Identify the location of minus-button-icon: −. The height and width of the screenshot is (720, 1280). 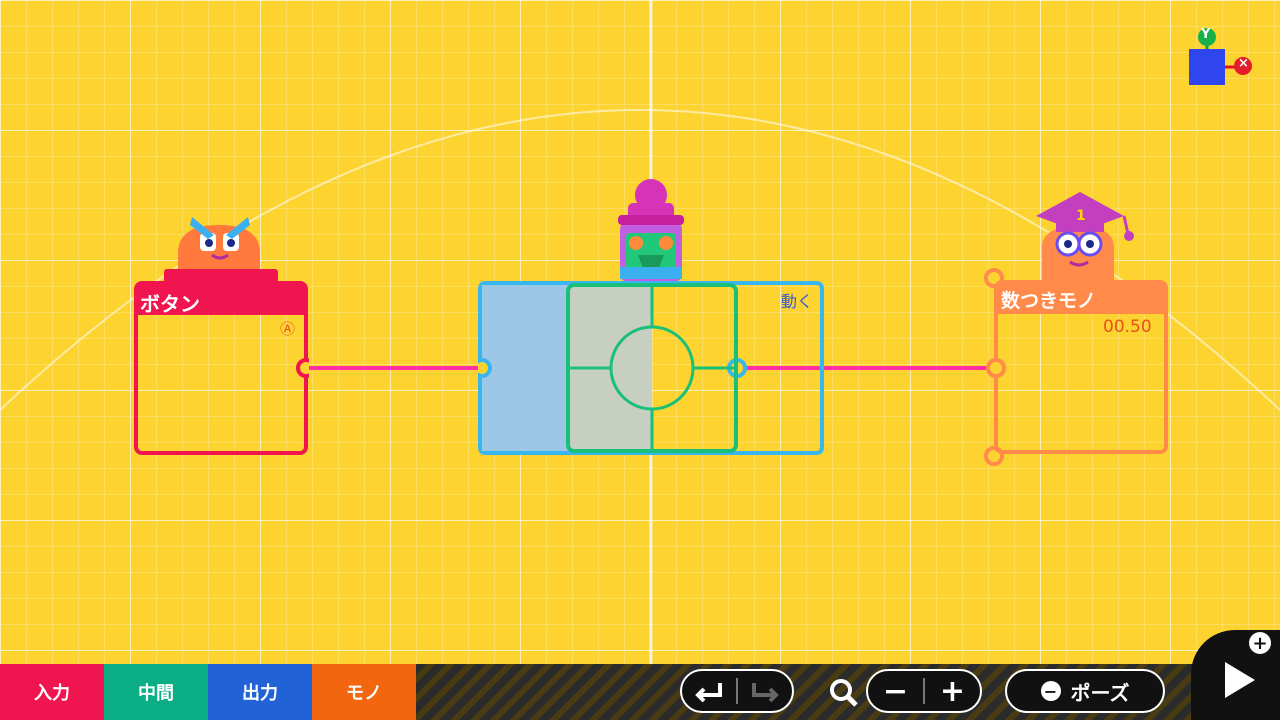
(1050, 691).